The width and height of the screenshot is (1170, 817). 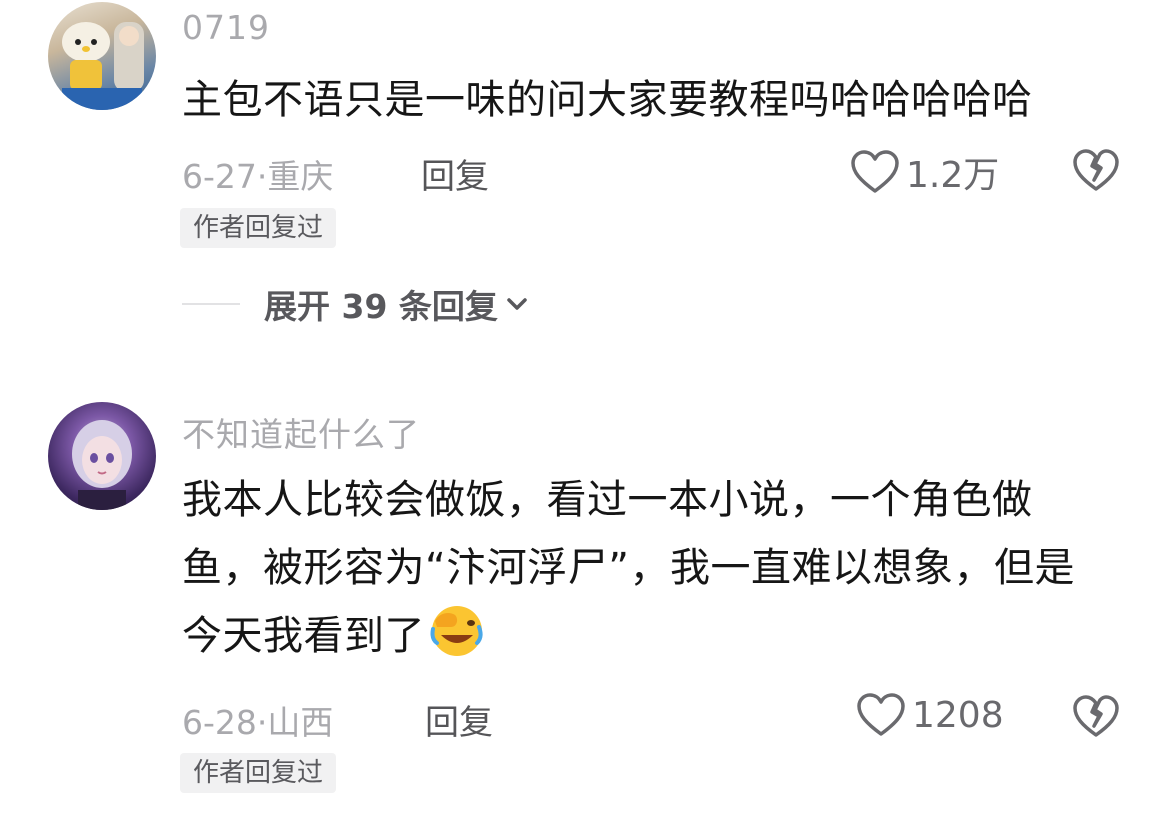 I want to click on chevron-down-icon, so click(x=517, y=304).